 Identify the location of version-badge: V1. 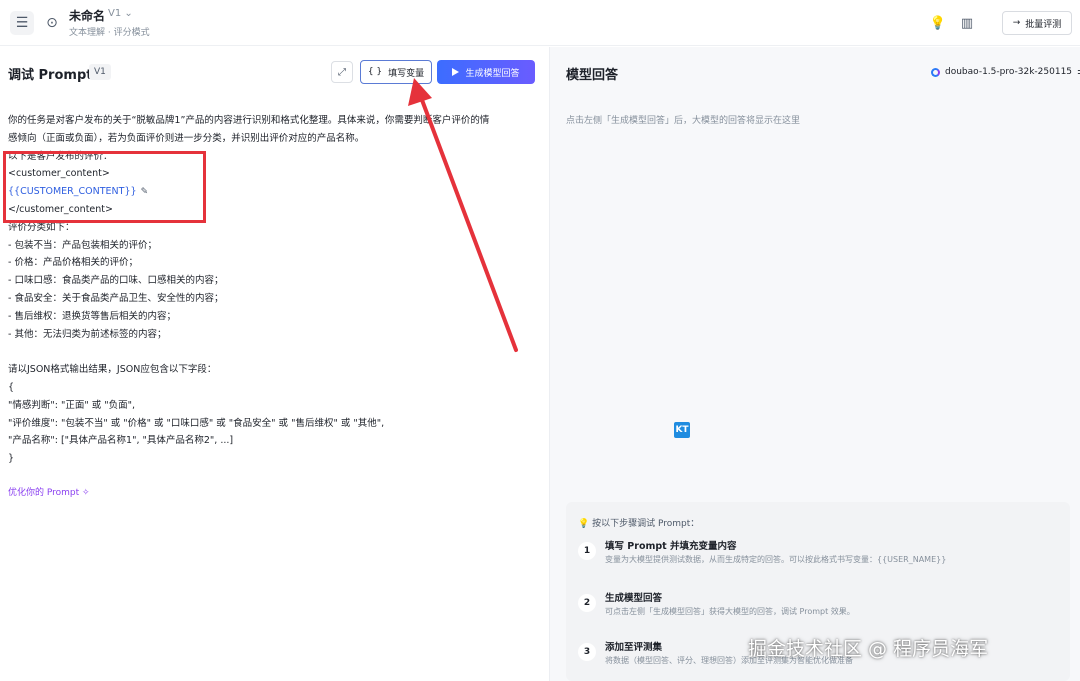
(100, 72).